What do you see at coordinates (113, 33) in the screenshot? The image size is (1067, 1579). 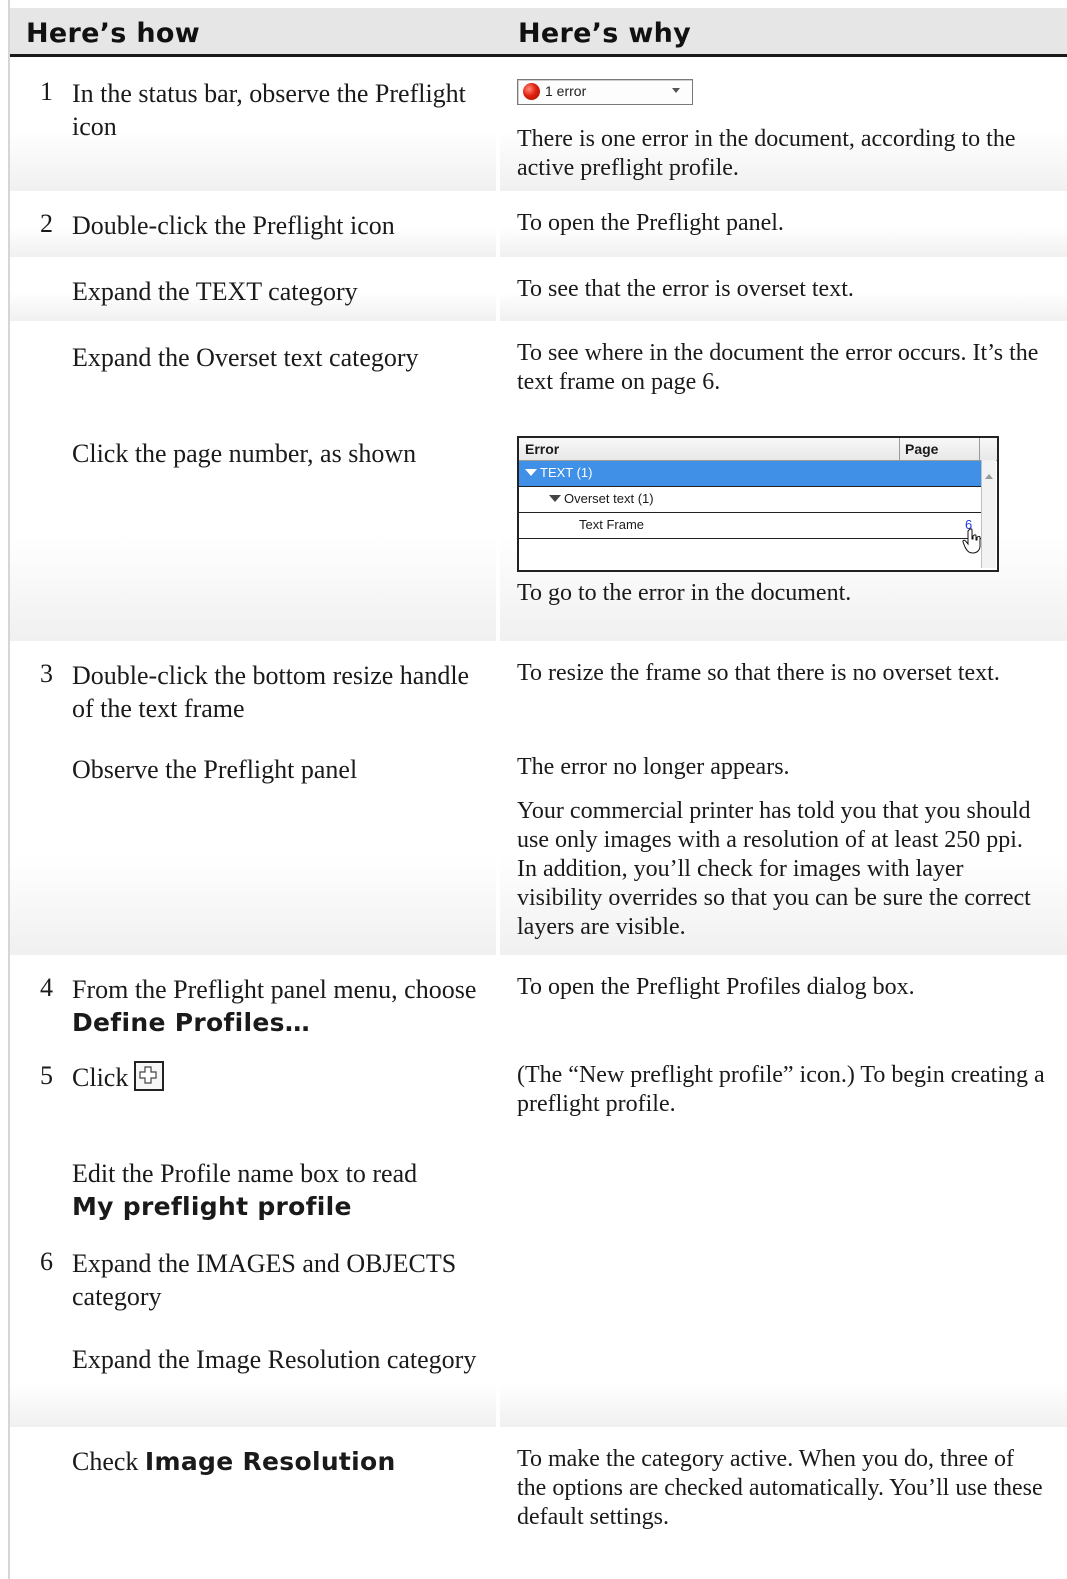 I see `header-how: Here’s how` at bounding box center [113, 33].